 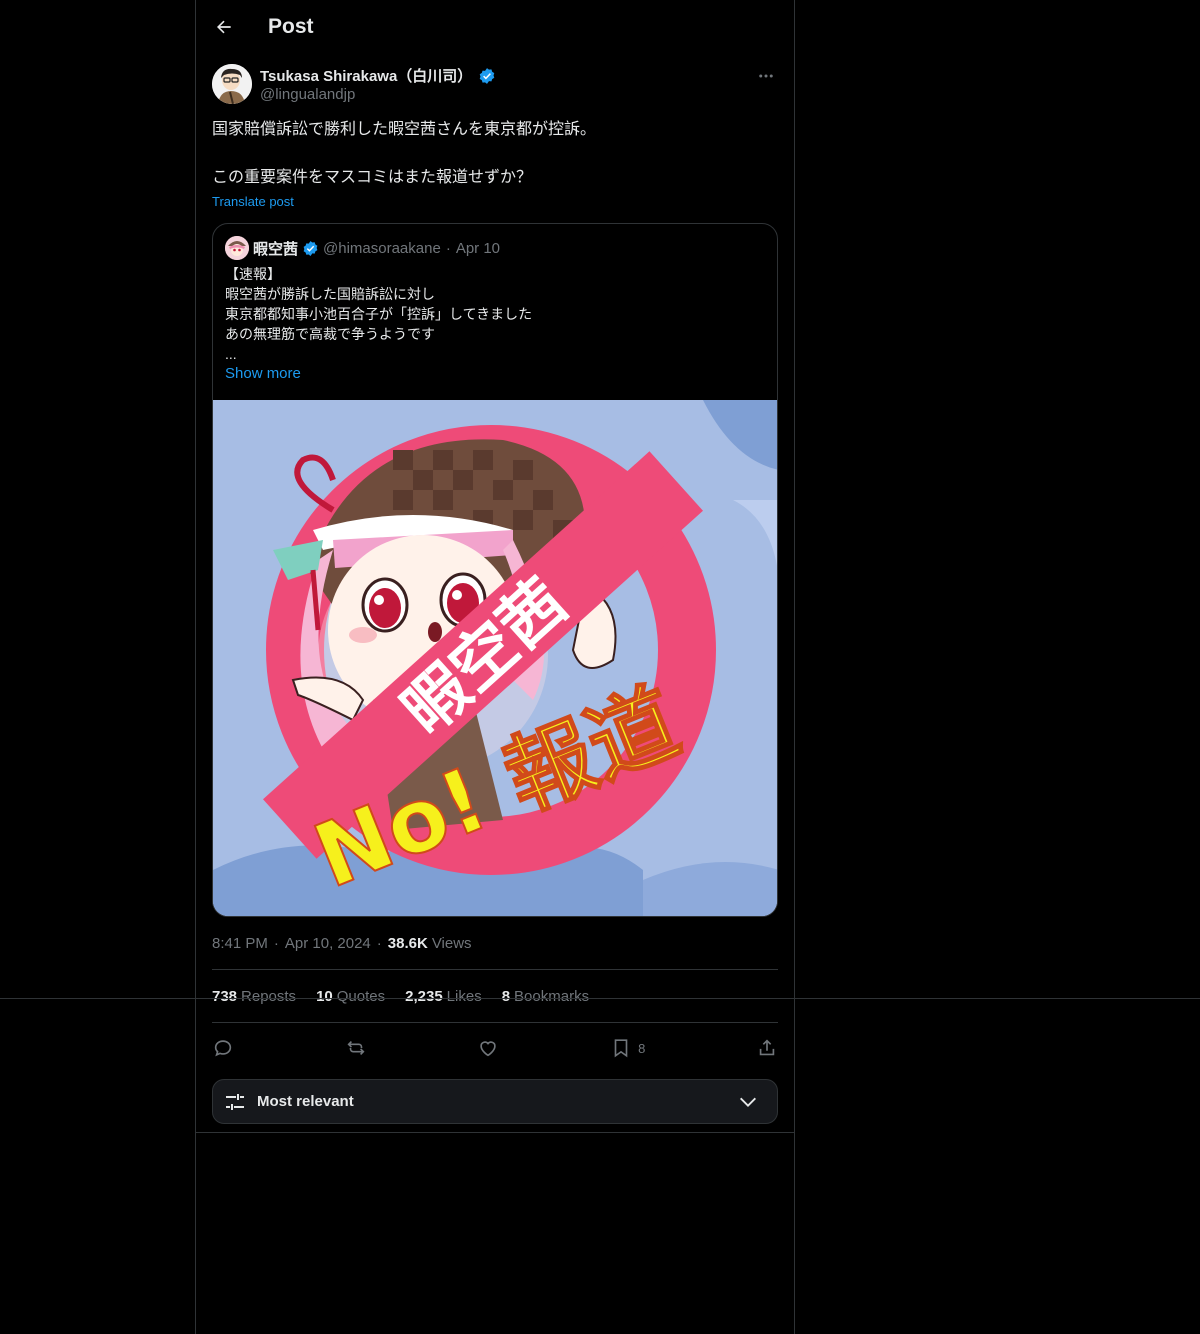 What do you see at coordinates (307, 94) in the screenshot?
I see `author-handle: @lingualandjp` at bounding box center [307, 94].